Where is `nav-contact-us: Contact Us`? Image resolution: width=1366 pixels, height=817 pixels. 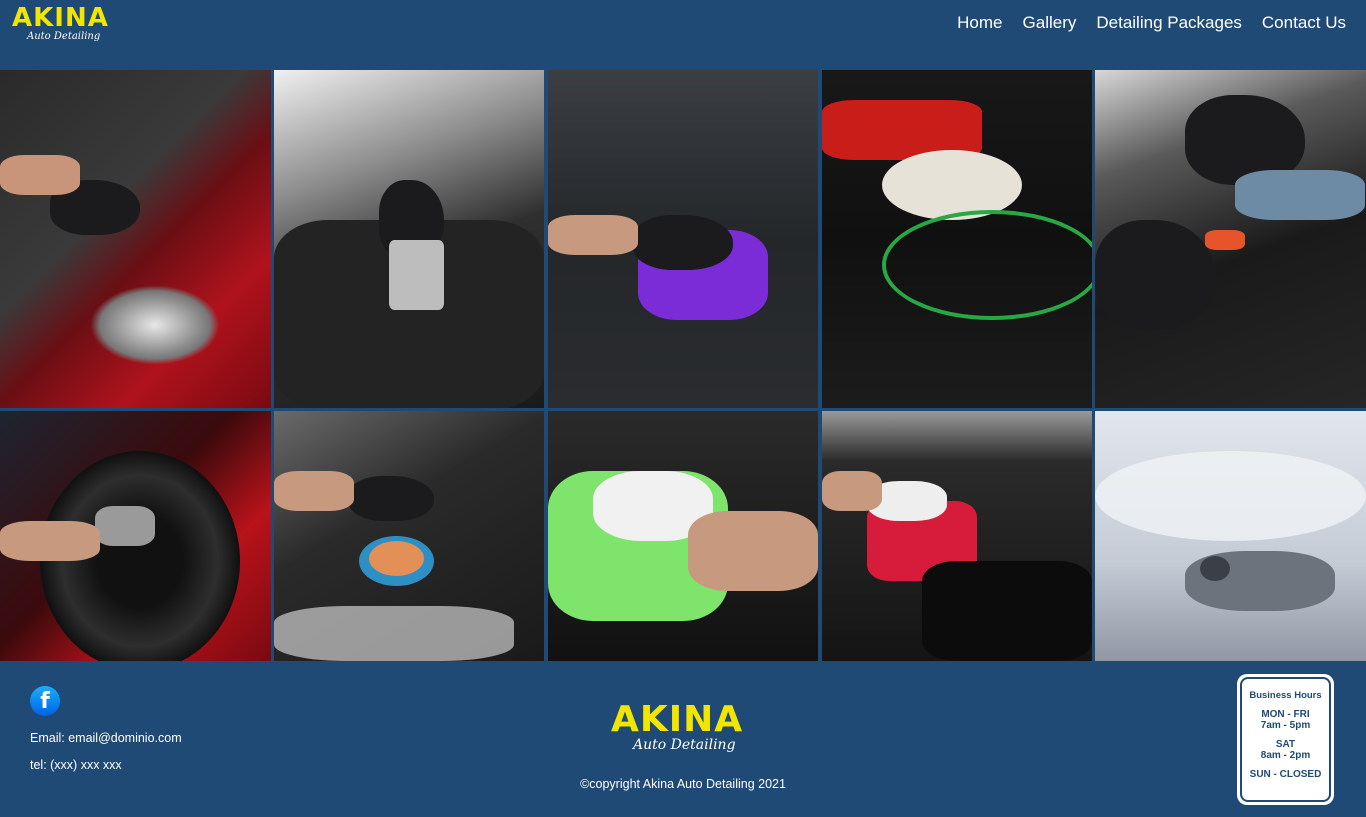 nav-contact-us: Contact Us is located at coordinates (1304, 23).